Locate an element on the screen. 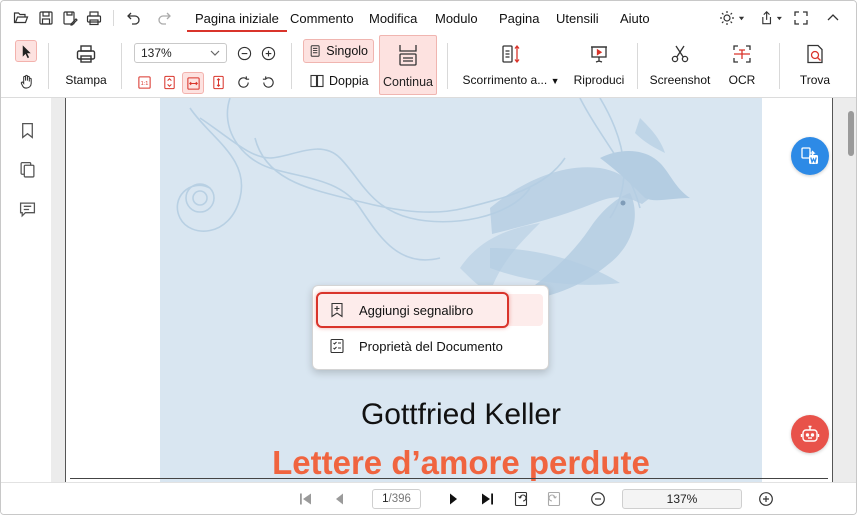 The height and width of the screenshot is (515, 857). zoom-level-field: 137% is located at coordinates (682, 499).